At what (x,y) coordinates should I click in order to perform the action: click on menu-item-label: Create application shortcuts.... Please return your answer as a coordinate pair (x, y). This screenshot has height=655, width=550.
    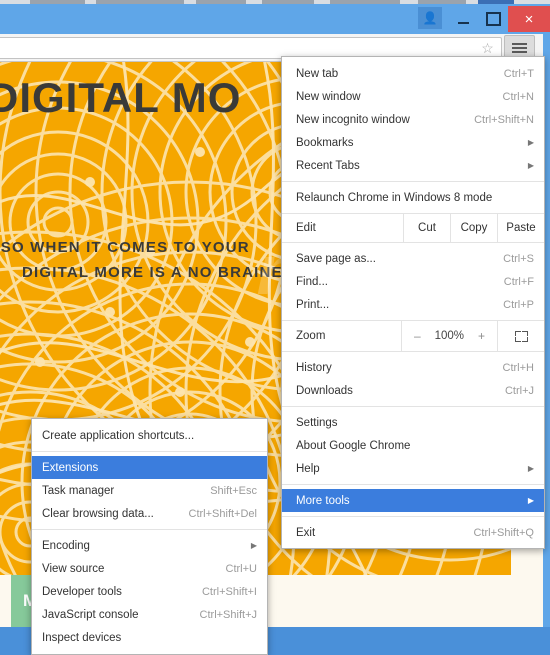
    Looking at the image, I should click on (118, 435).